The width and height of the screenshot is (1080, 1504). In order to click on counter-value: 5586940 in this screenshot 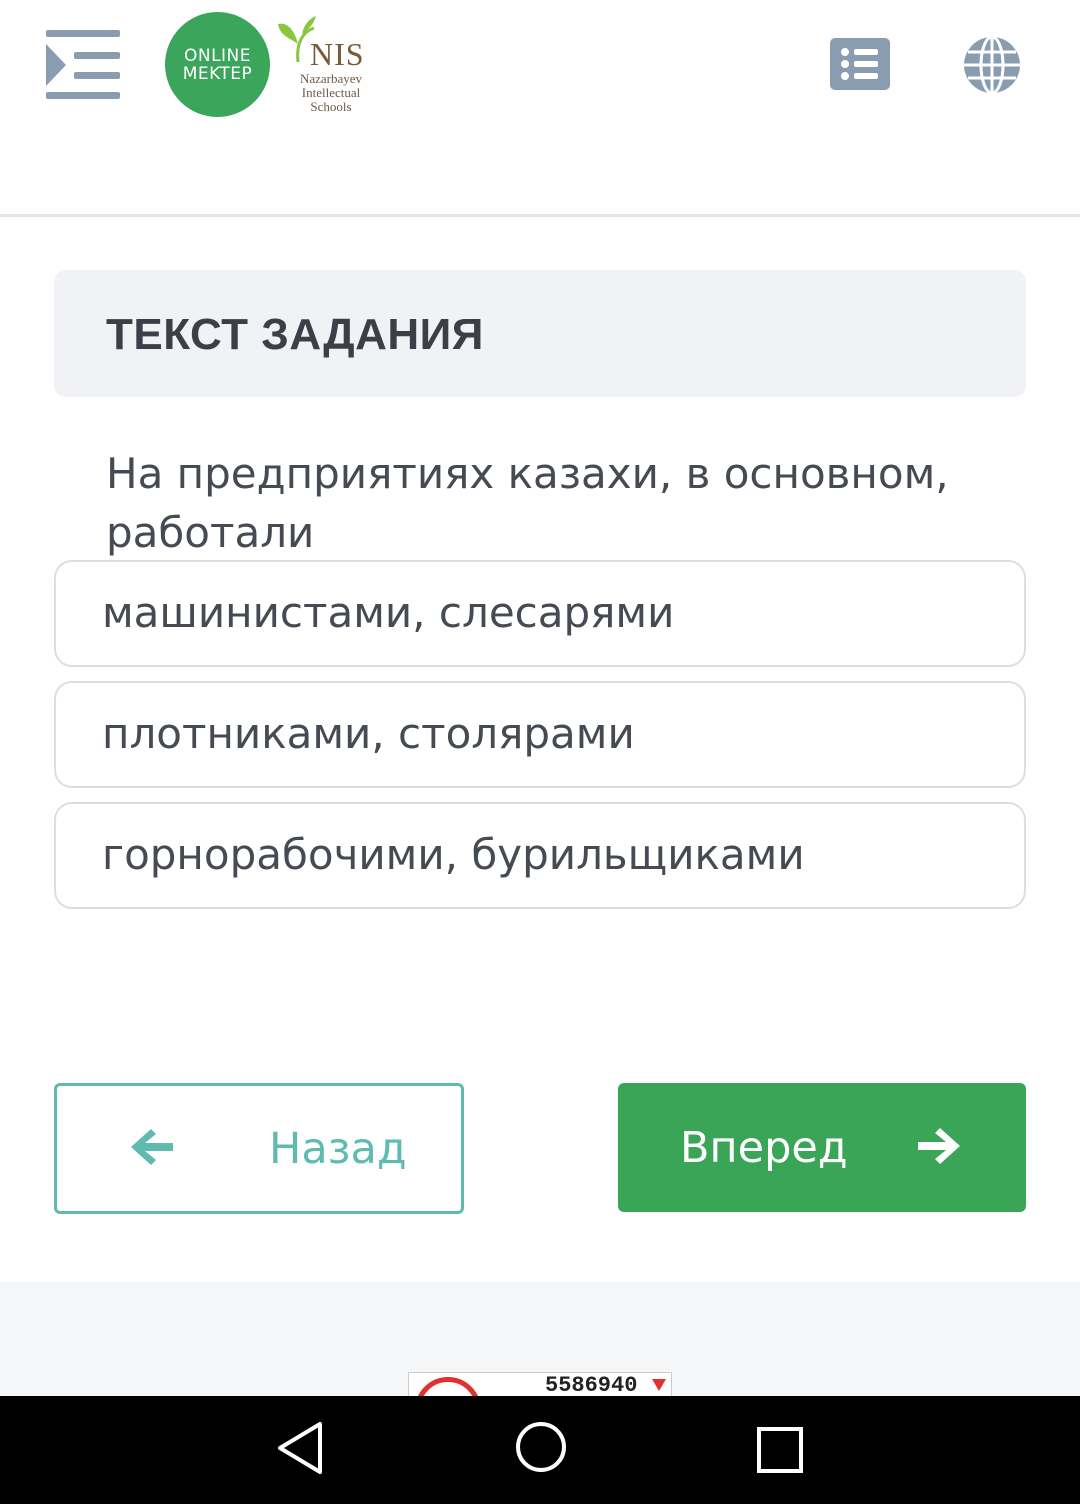, I will do `click(591, 1385)`.